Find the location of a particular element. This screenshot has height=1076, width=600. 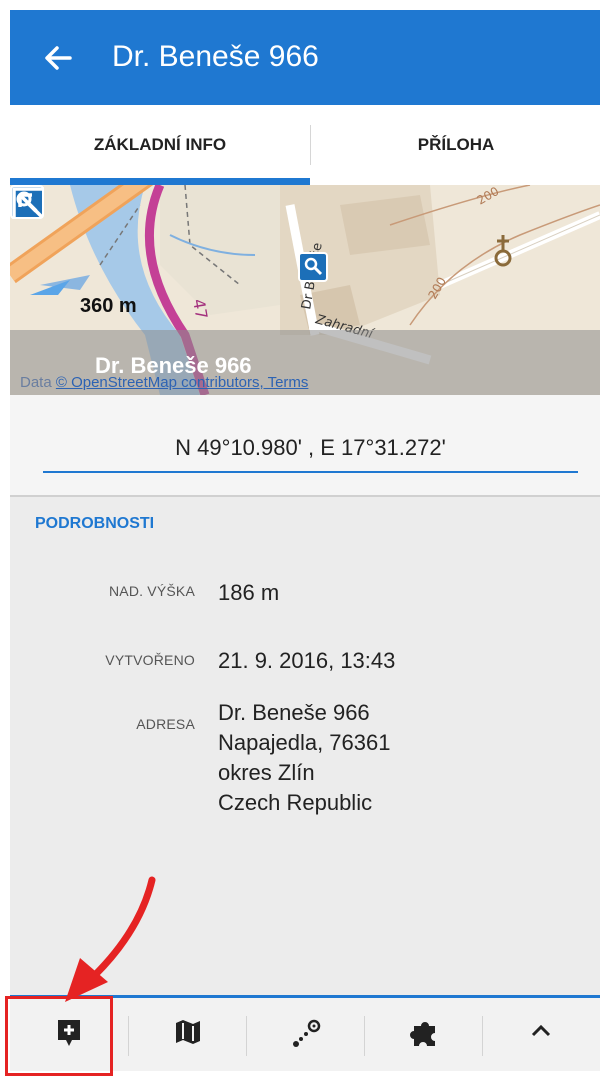

attribution-link: © OpenStreetMap contributors, Terms is located at coordinates (182, 382).